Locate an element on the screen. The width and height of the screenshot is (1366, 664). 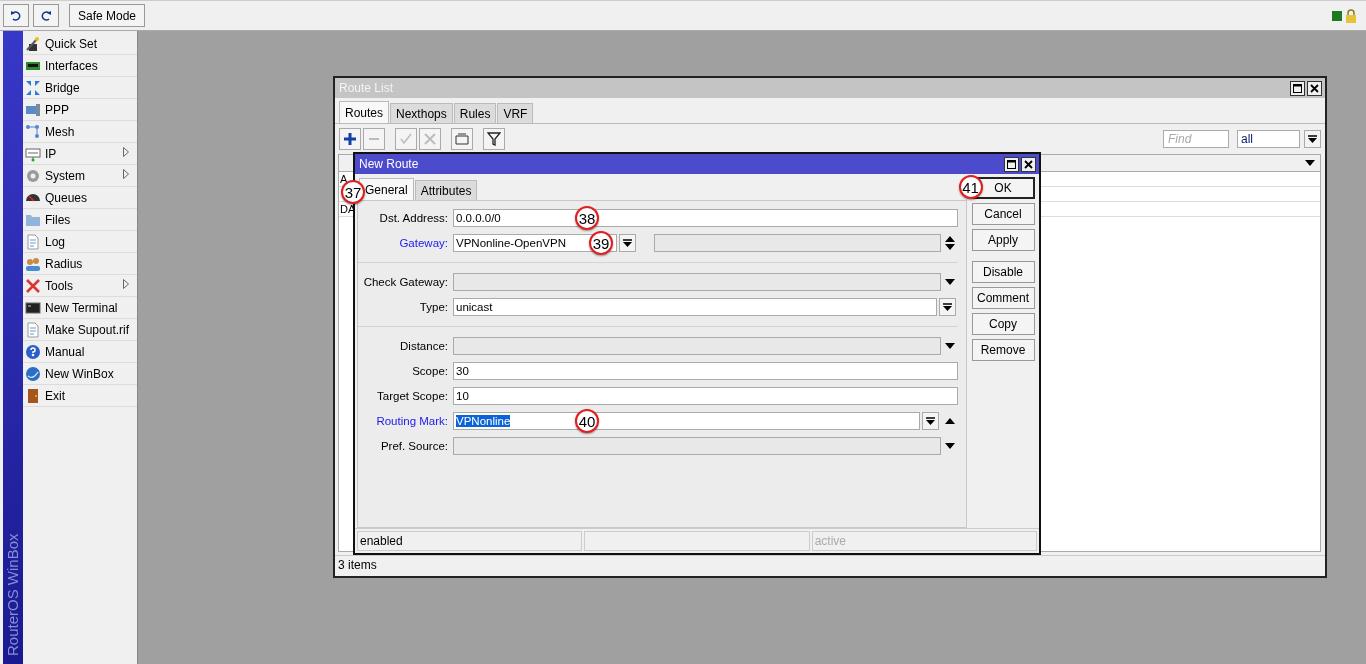
undo-icon is located at coordinates (16, 15).